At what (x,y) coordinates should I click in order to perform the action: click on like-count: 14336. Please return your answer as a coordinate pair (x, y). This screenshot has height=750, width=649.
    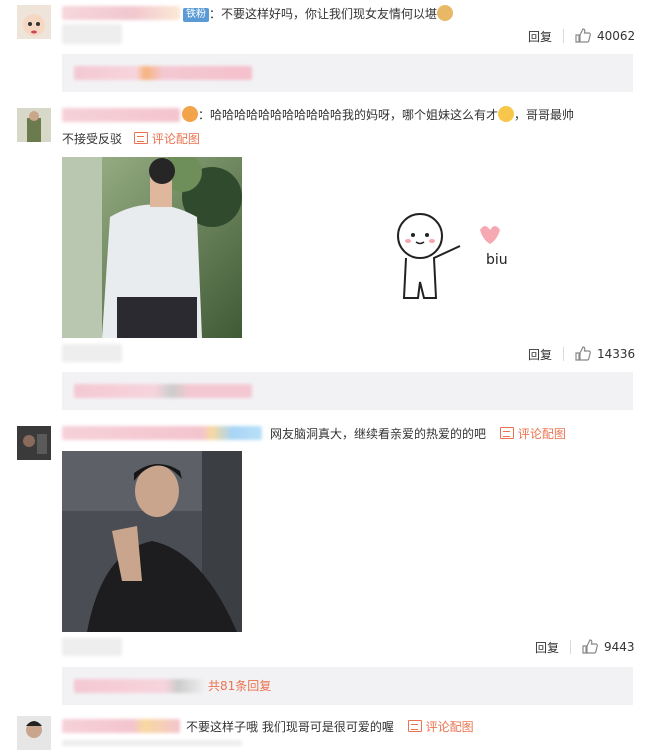
    Looking at the image, I should click on (616, 353).